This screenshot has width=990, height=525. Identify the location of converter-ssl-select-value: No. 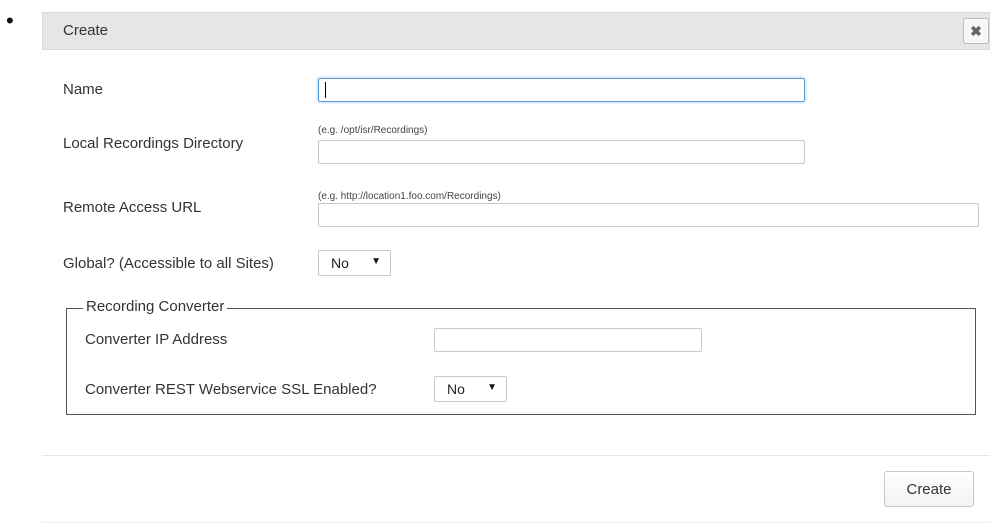
(456, 389).